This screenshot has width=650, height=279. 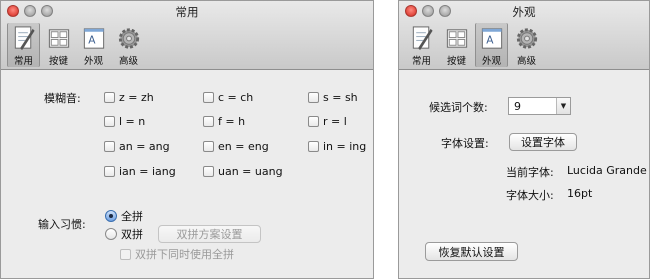 What do you see at coordinates (539, 106) in the screenshot?
I see `candidate-count-select: 9 ▼` at bounding box center [539, 106].